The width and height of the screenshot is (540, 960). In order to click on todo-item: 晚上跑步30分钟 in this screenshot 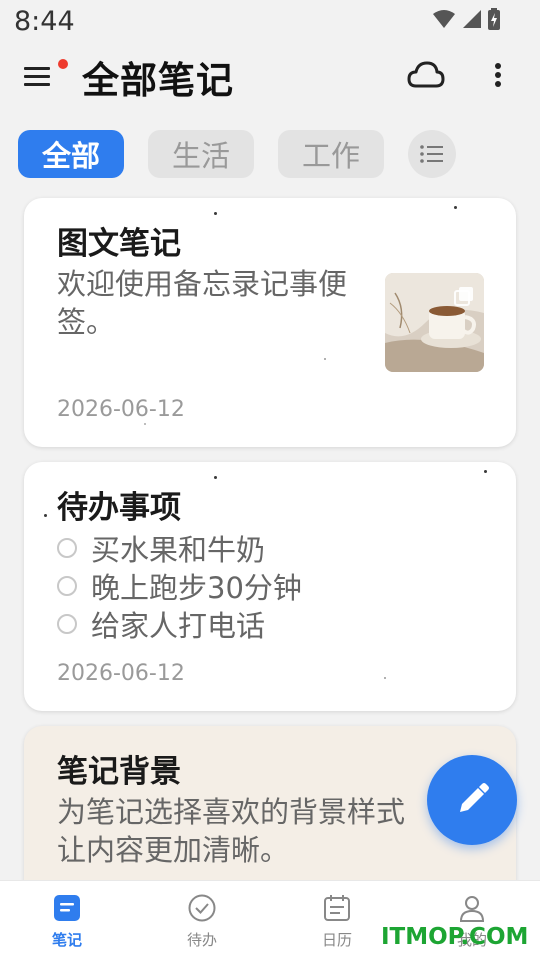, I will do `click(179, 586)`.